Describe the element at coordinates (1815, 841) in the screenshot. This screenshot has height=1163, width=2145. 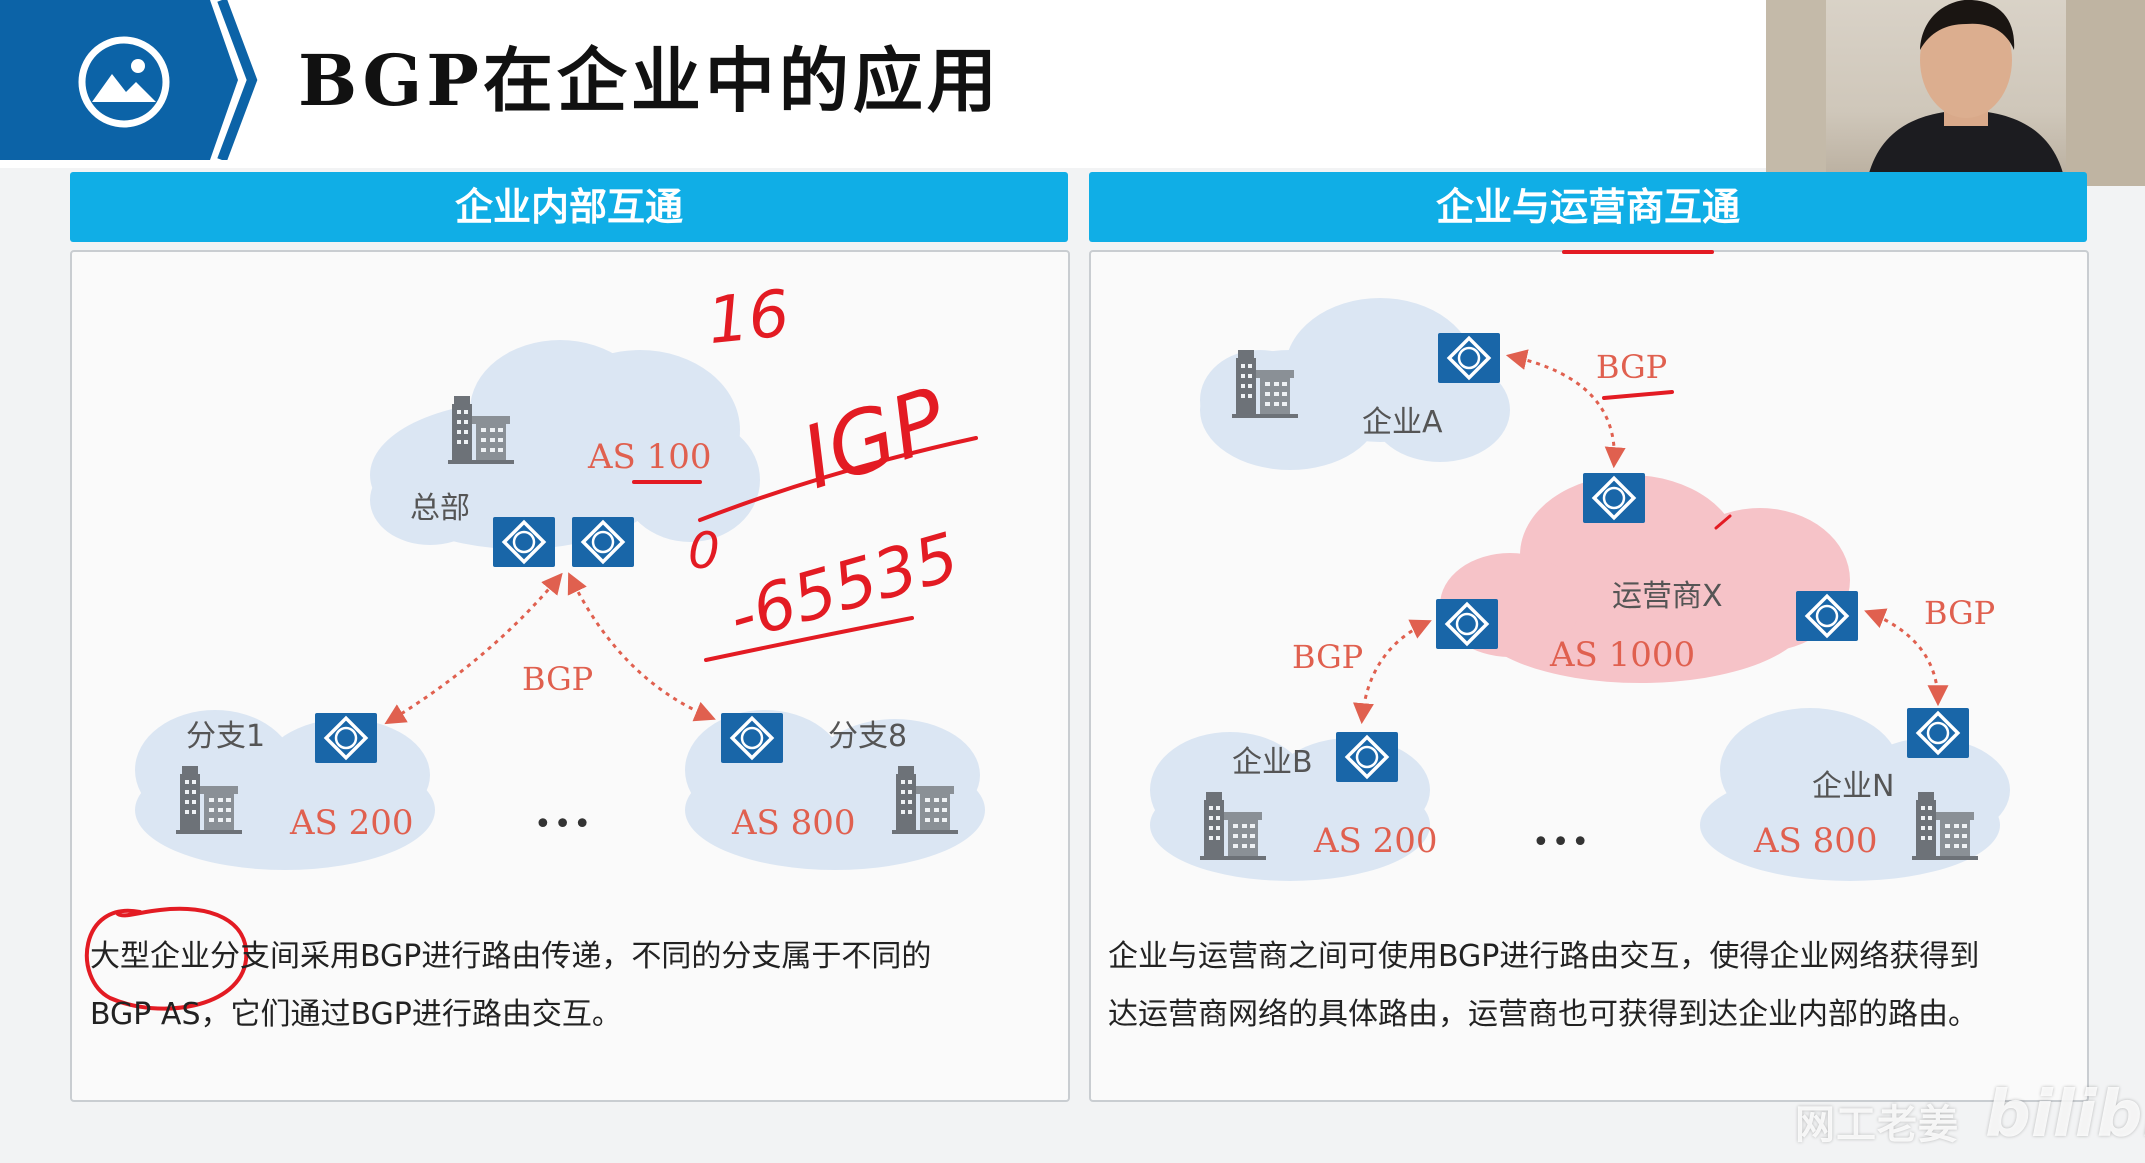
I see `enterprise-n-as-label: AS 800` at that location.